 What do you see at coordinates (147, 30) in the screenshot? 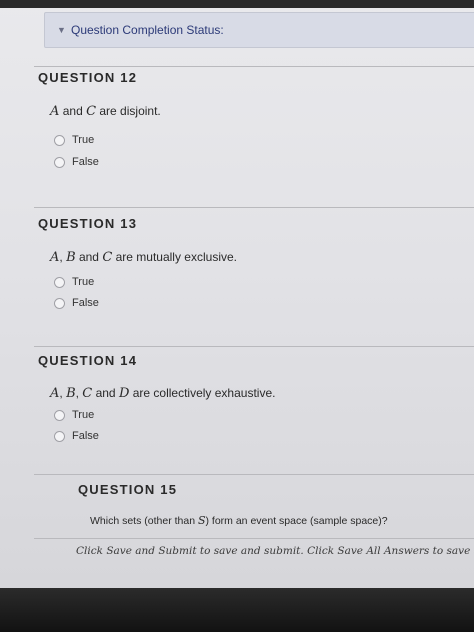
I see `status-bar-label: Question Completion Status:` at bounding box center [147, 30].